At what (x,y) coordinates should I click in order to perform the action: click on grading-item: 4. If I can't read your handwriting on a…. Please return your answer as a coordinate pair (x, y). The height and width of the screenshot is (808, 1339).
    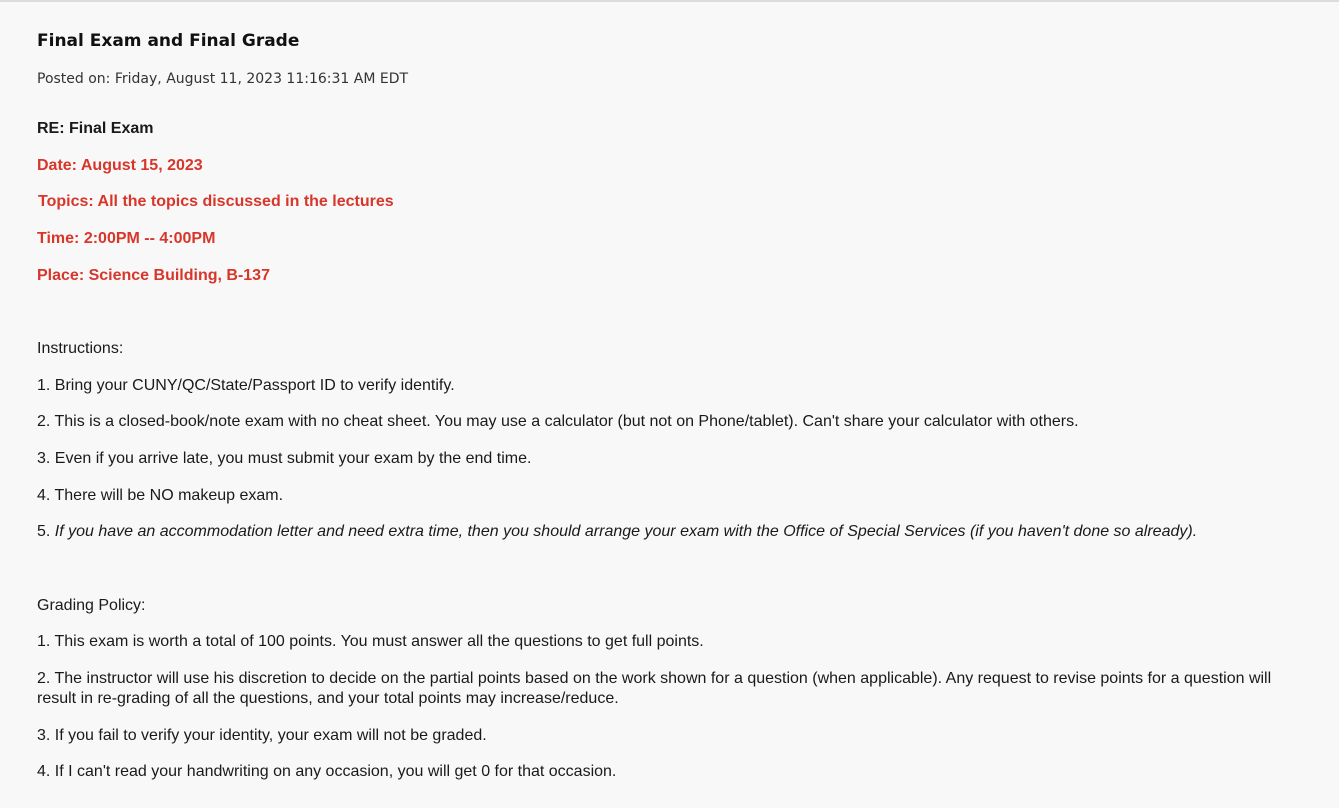
    Looking at the image, I should click on (327, 771).